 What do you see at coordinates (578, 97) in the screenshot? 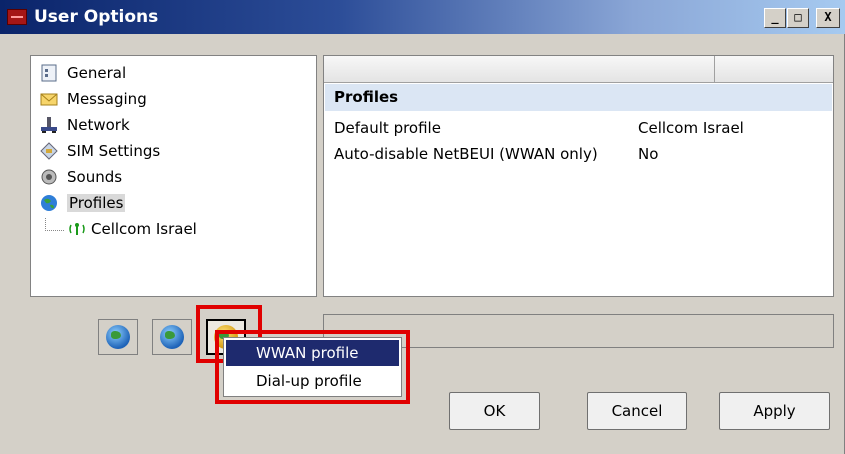
I see `section-header-profiles: Profiles` at bounding box center [578, 97].